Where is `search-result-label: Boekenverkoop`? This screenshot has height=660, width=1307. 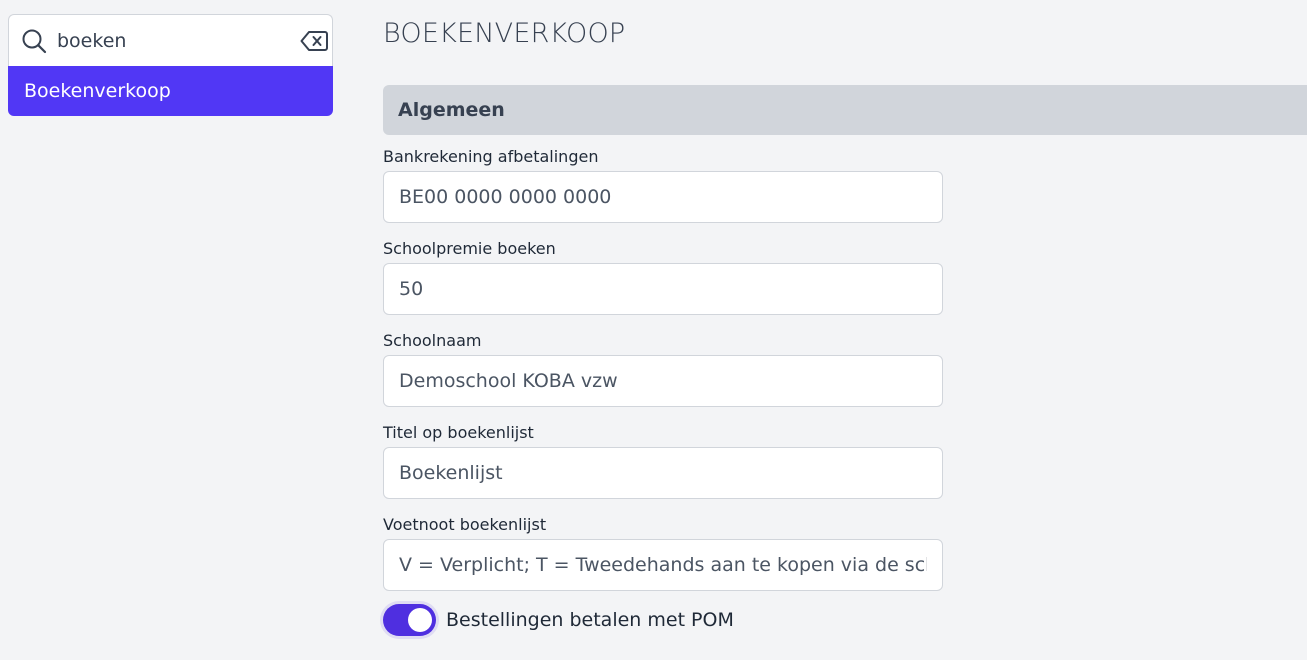 search-result-label: Boekenverkoop is located at coordinates (97, 91).